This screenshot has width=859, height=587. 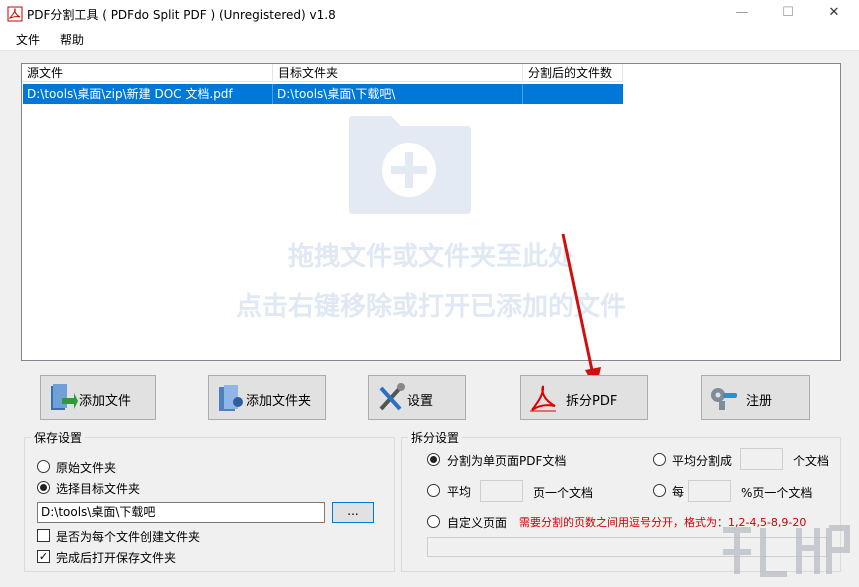 What do you see at coordinates (433, 459) in the screenshot?
I see `single-page-radio` at bounding box center [433, 459].